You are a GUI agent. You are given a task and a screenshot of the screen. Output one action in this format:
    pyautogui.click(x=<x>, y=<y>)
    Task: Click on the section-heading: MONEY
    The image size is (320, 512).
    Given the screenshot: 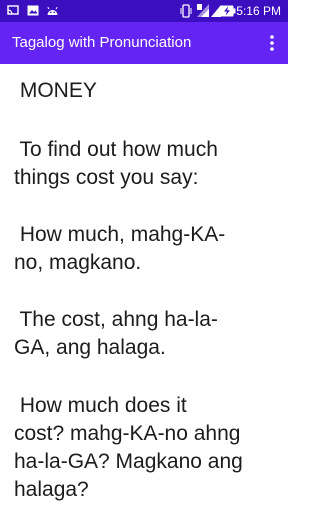 What is the action you would take?
    pyautogui.click(x=55, y=90)
    